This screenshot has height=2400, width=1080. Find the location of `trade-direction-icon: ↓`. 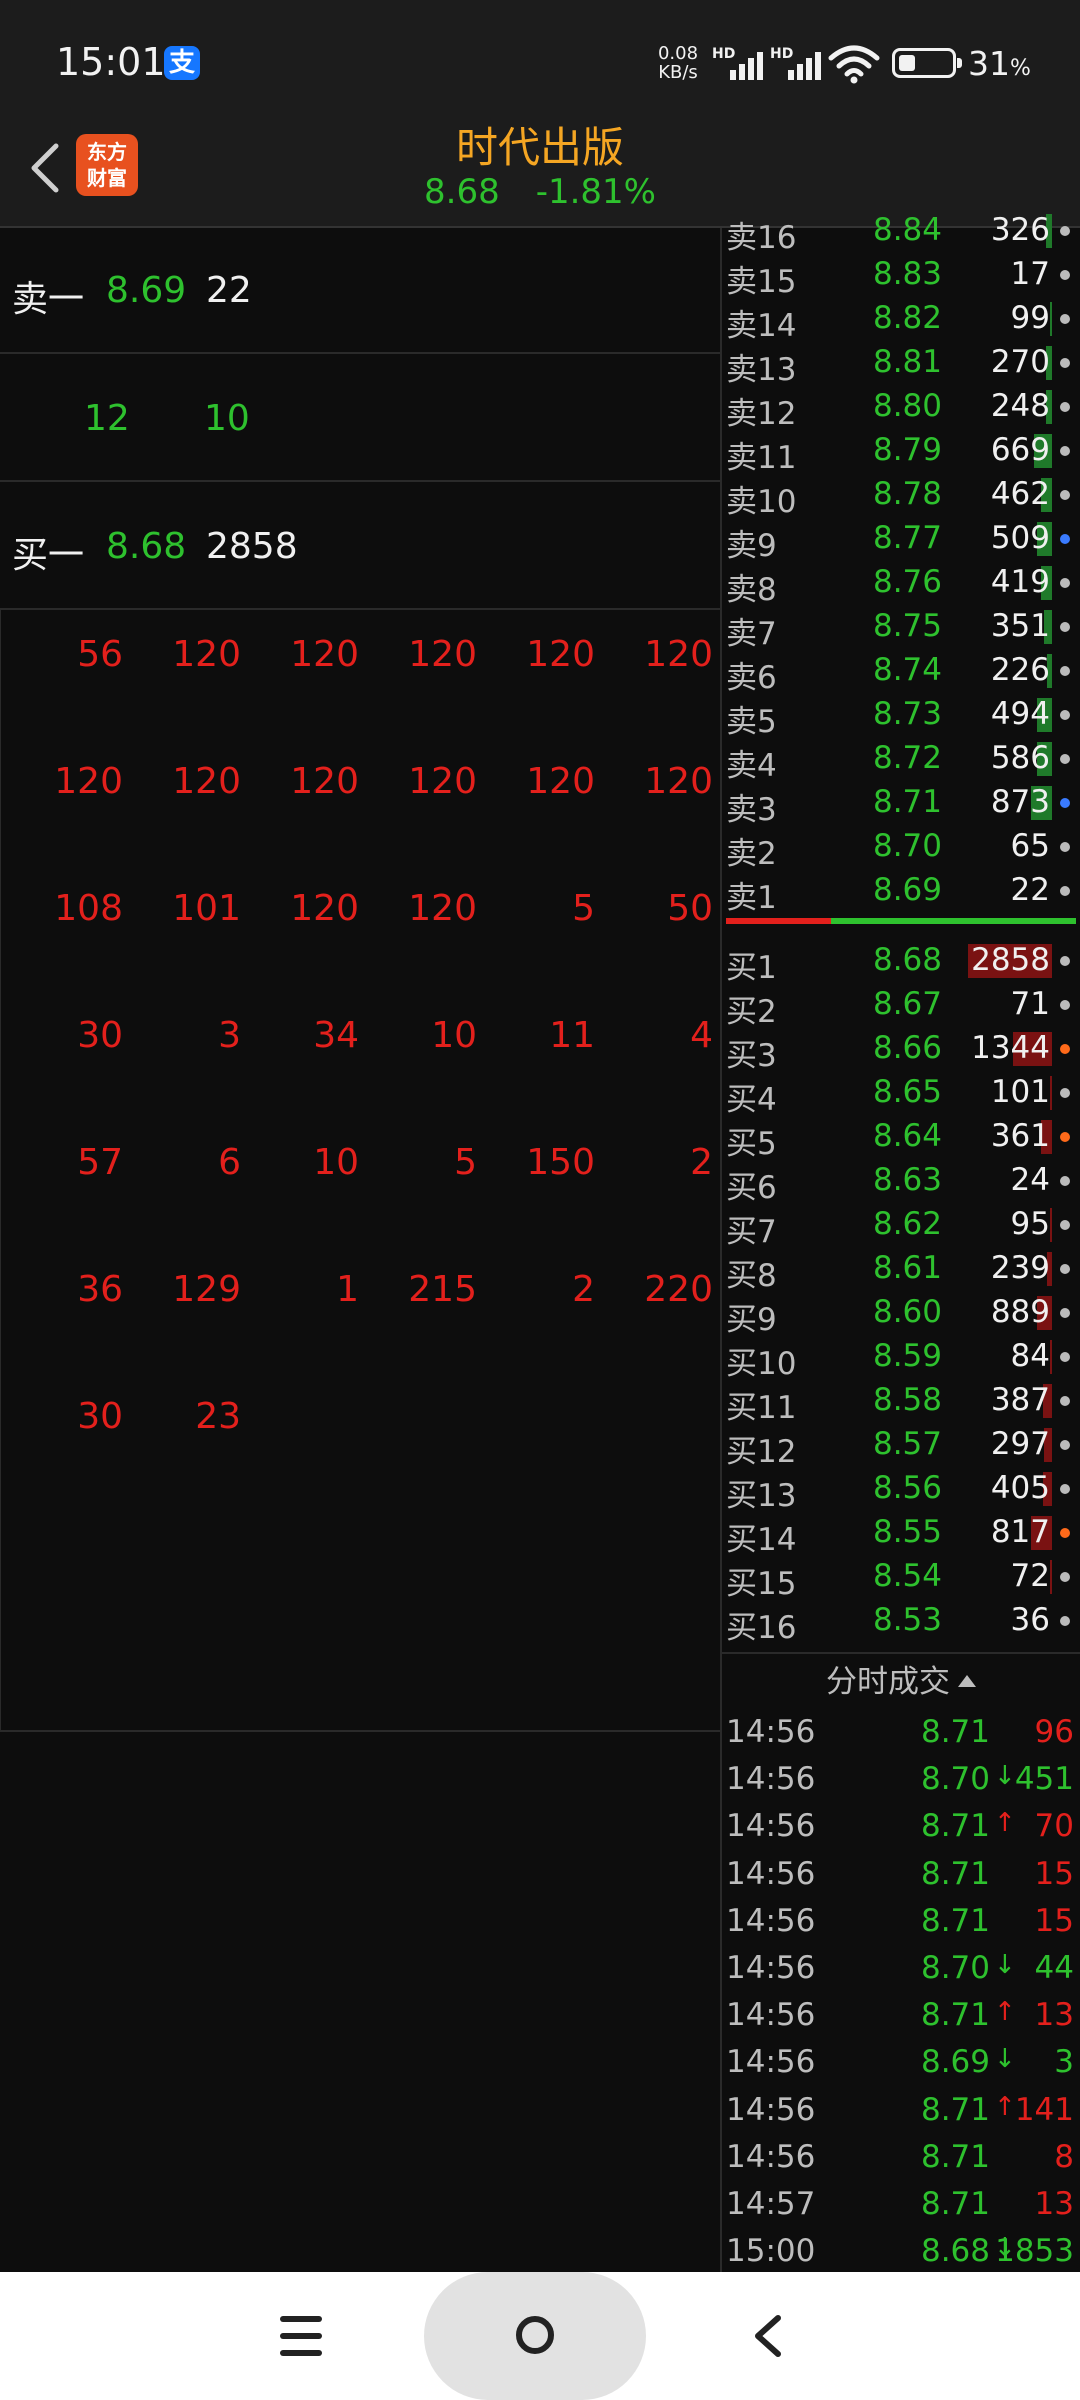

trade-direction-icon: ↓ is located at coordinates (1005, 2059).